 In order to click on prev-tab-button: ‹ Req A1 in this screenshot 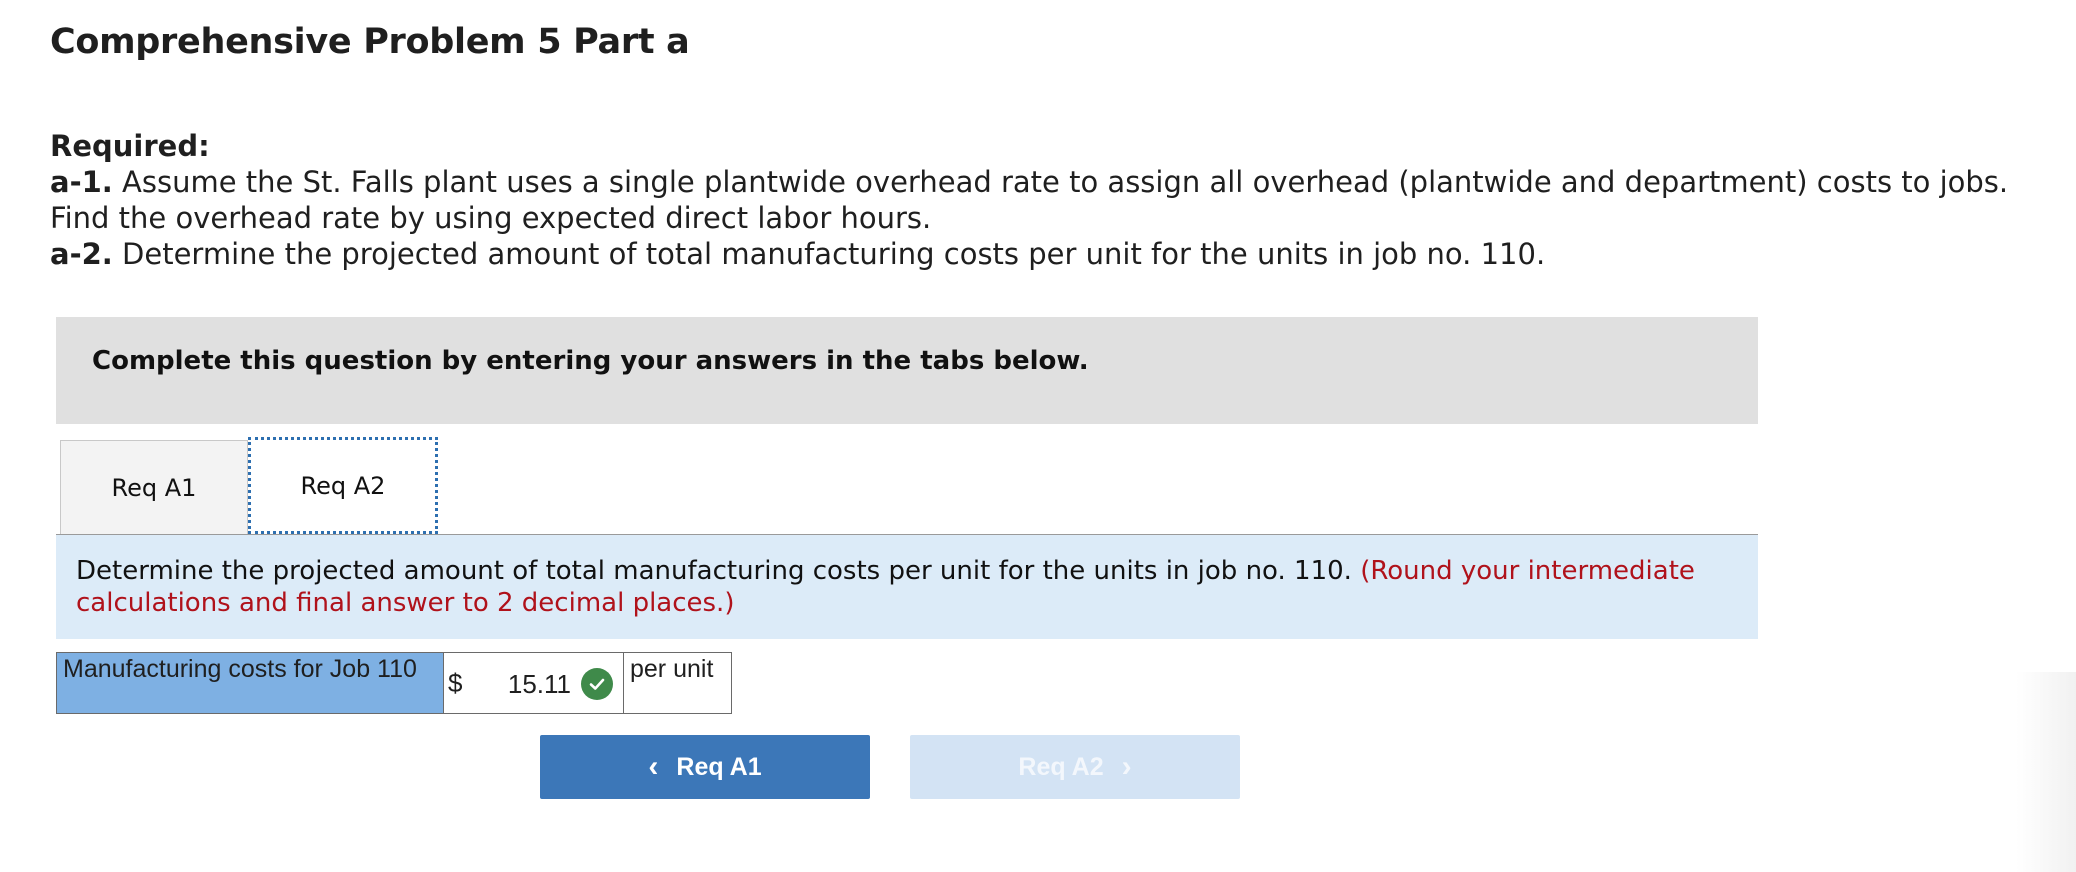, I will do `click(705, 767)`.